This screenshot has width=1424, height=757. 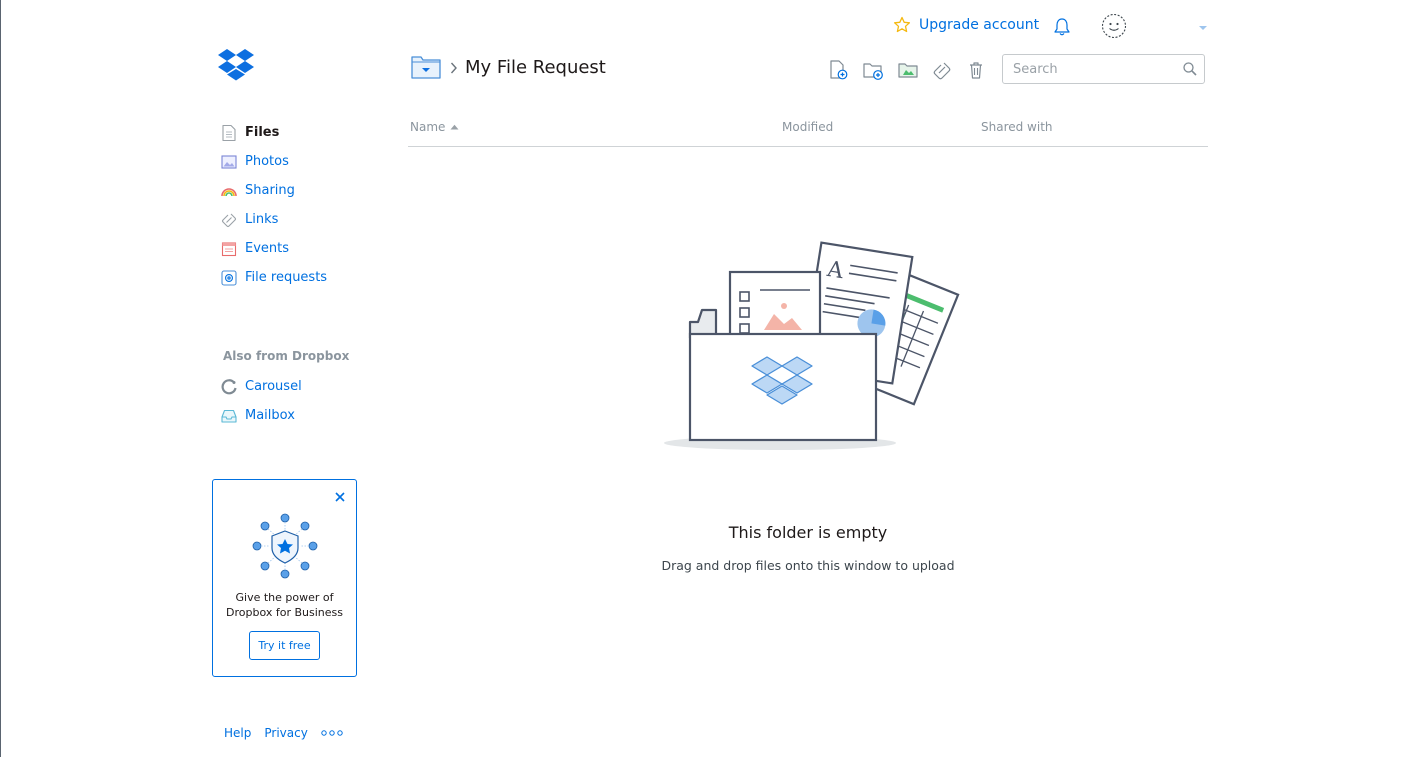 I want to click on sidebar-item-mailbox: Mailbox, so click(x=305, y=415).